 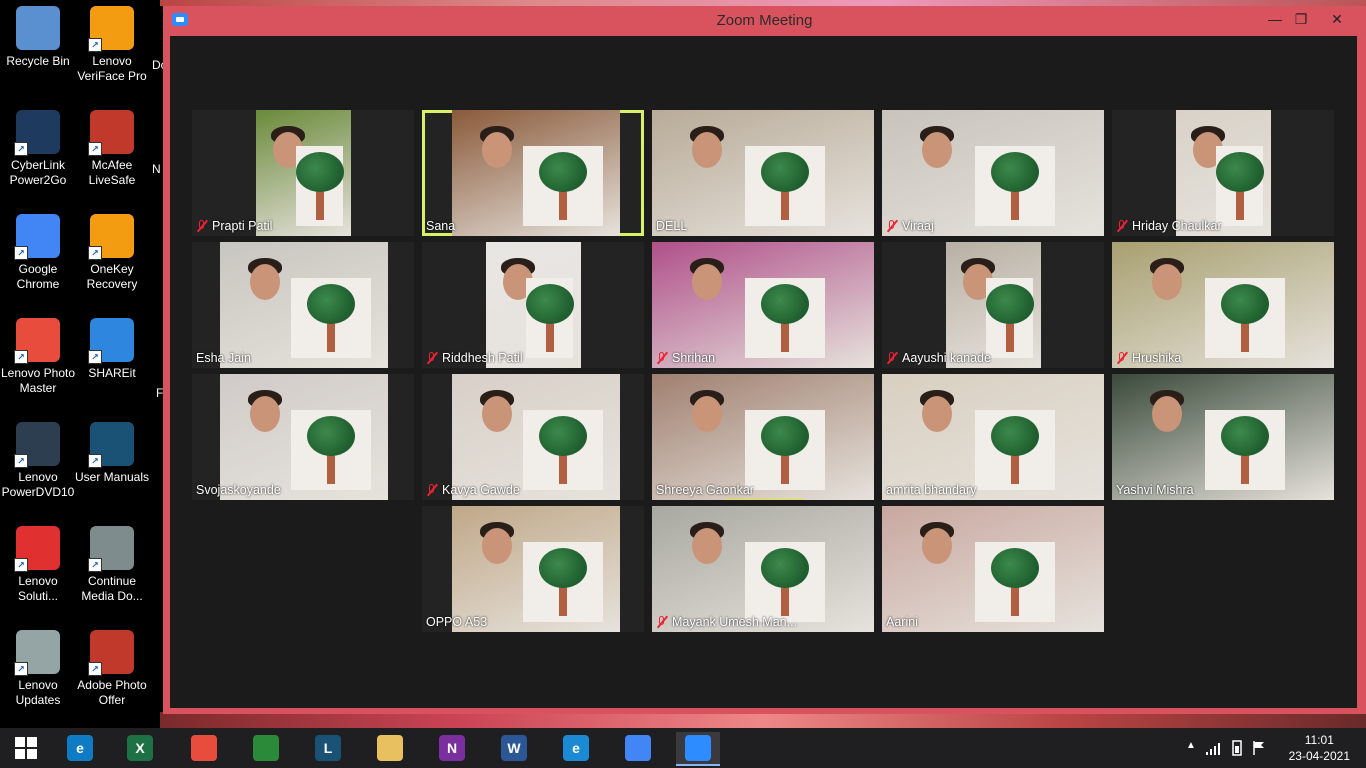 What do you see at coordinates (685, 358) in the screenshot?
I see `participant-name-label: Shrihan` at bounding box center [685, 358].